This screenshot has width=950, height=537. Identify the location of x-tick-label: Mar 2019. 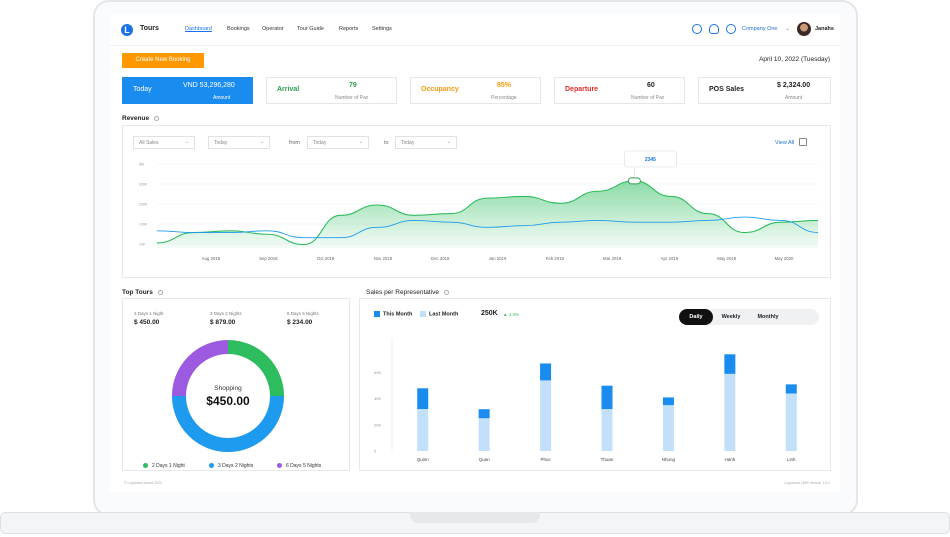
(612, 258).